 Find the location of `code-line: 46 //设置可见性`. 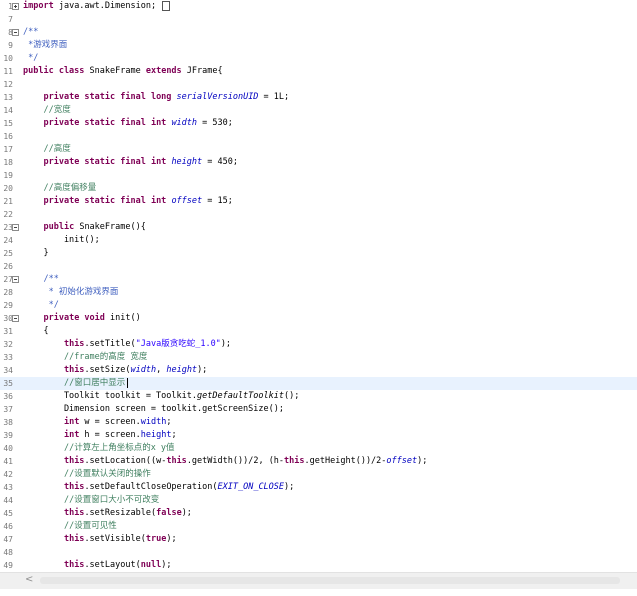

code-line: 46 //设置可见性 is located at coordinates (318, 526).